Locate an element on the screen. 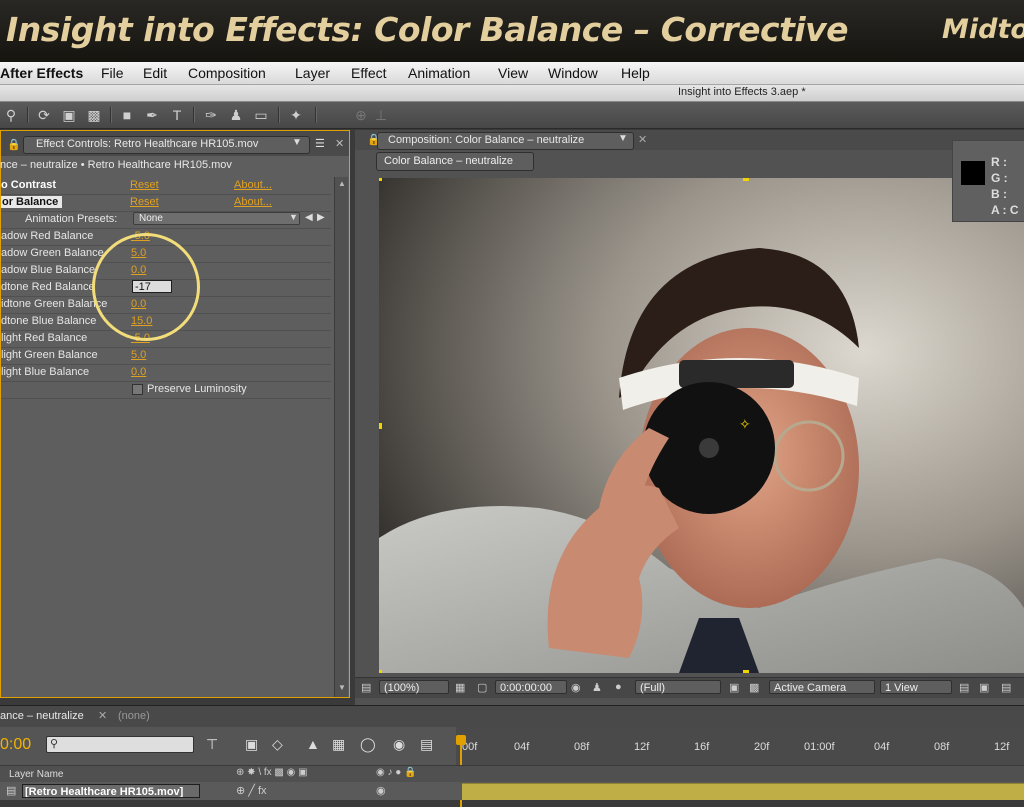 Image resolution: width=1024 pixels, height=807 pixels. animation-presets-label: Animation Presets: is located at coordinates (71, 219).